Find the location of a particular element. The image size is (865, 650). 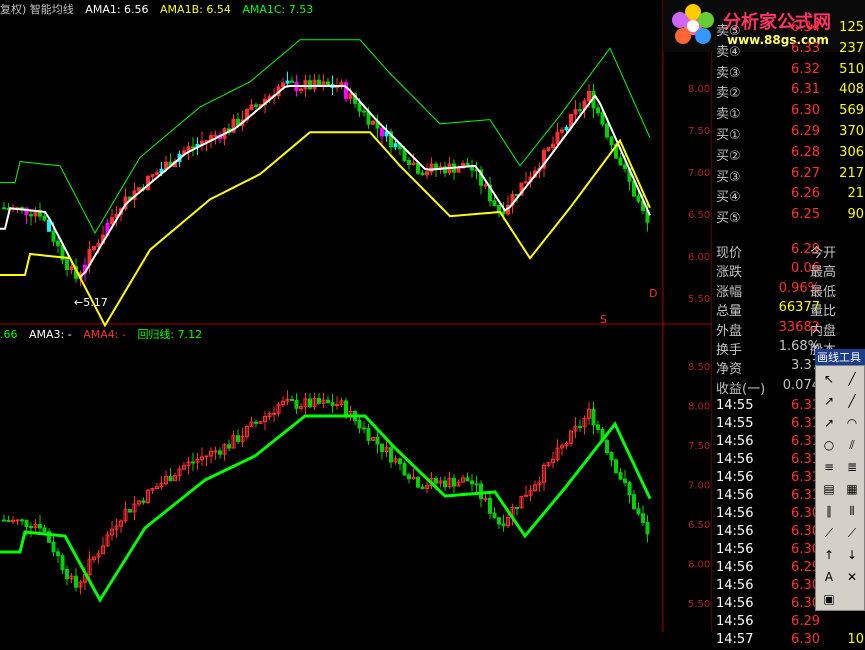

ray-tool-icon: ↗ is located at coordinates (829, 401).